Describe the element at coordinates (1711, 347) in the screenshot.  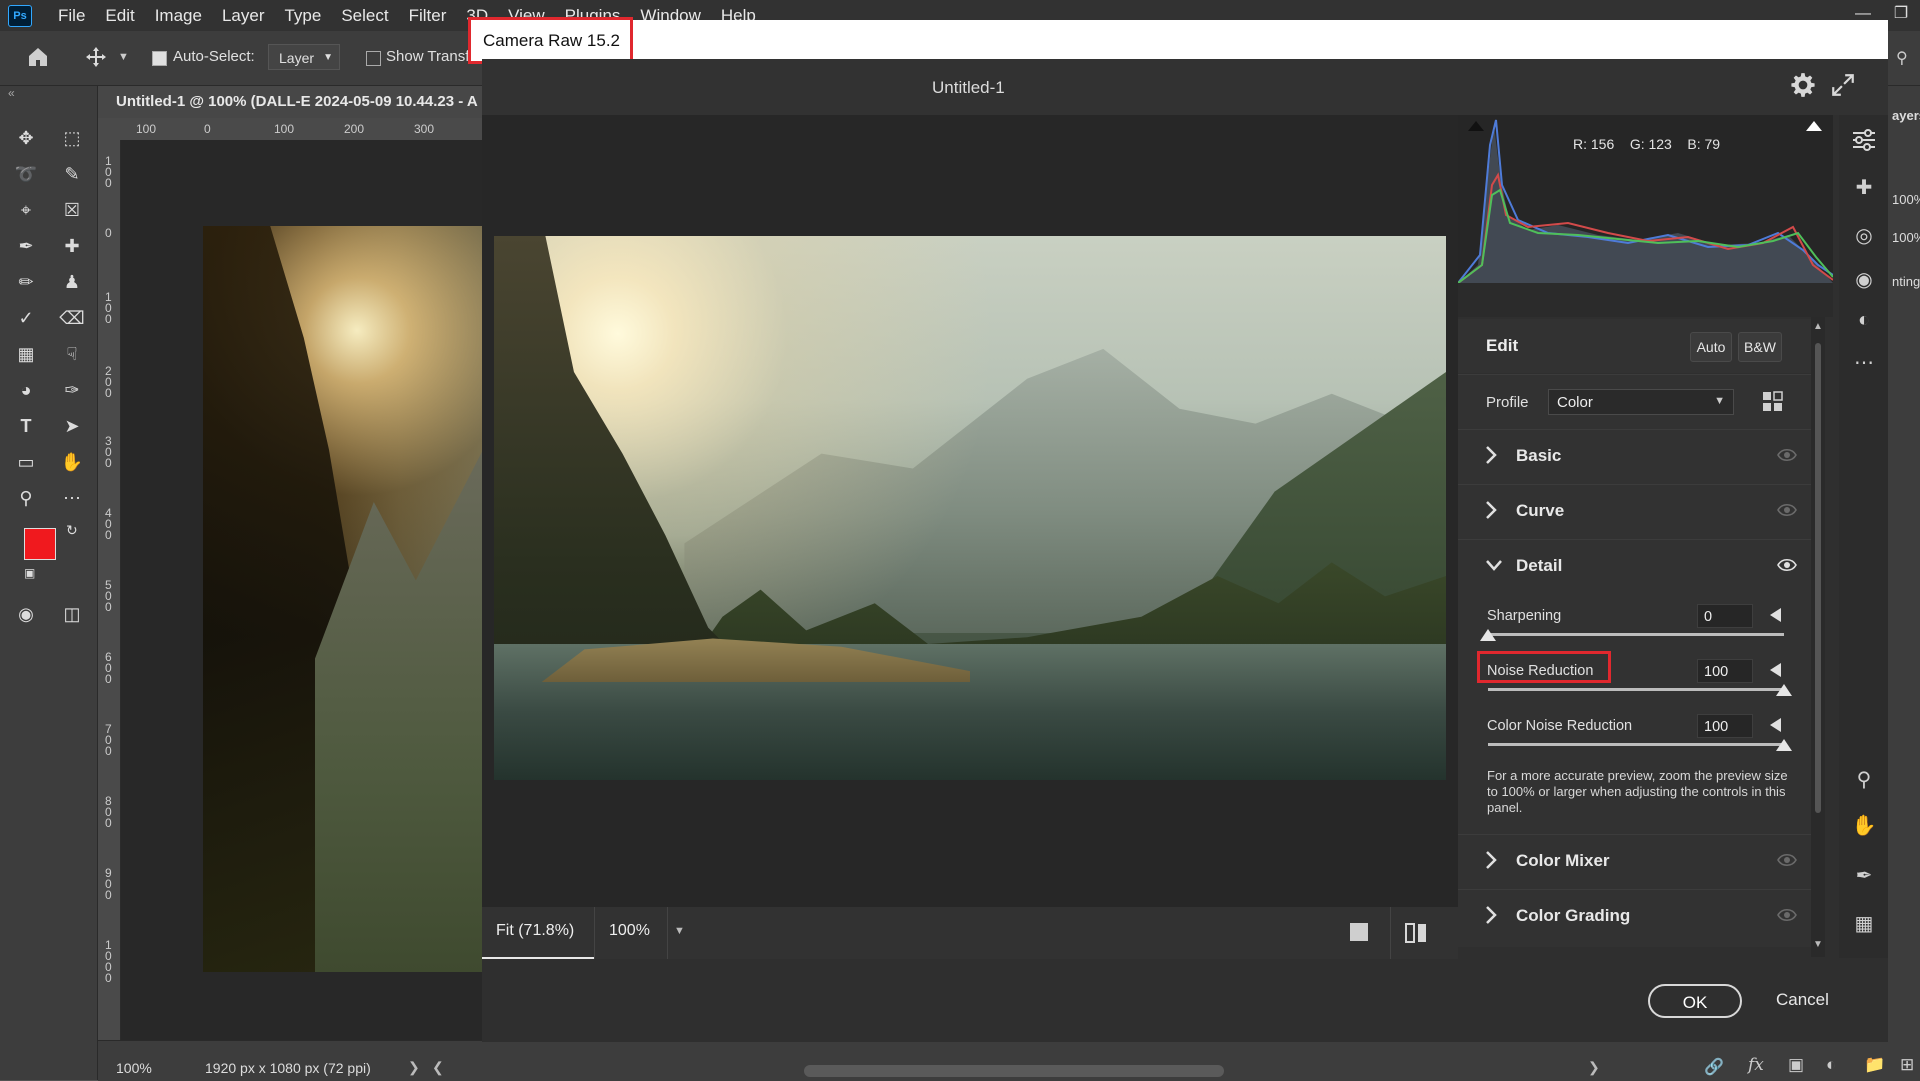
I see `auto-button: Auto` at that location.